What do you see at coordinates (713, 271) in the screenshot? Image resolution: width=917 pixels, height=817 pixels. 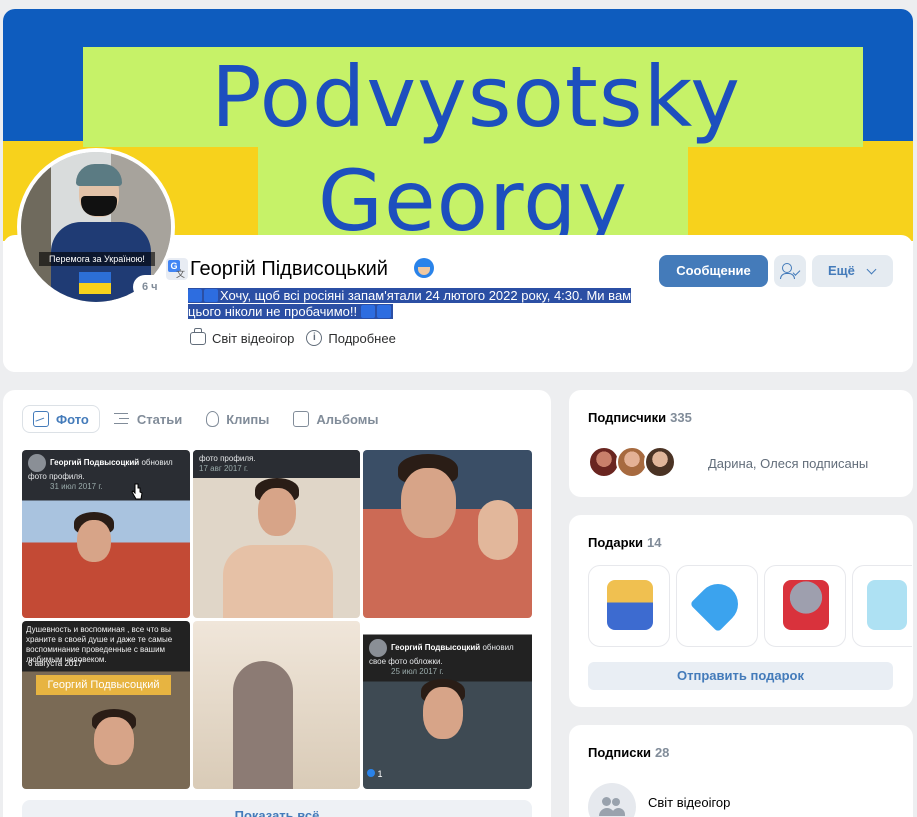 I see `message-button: Сообщение` at bounding box center [713, 271].